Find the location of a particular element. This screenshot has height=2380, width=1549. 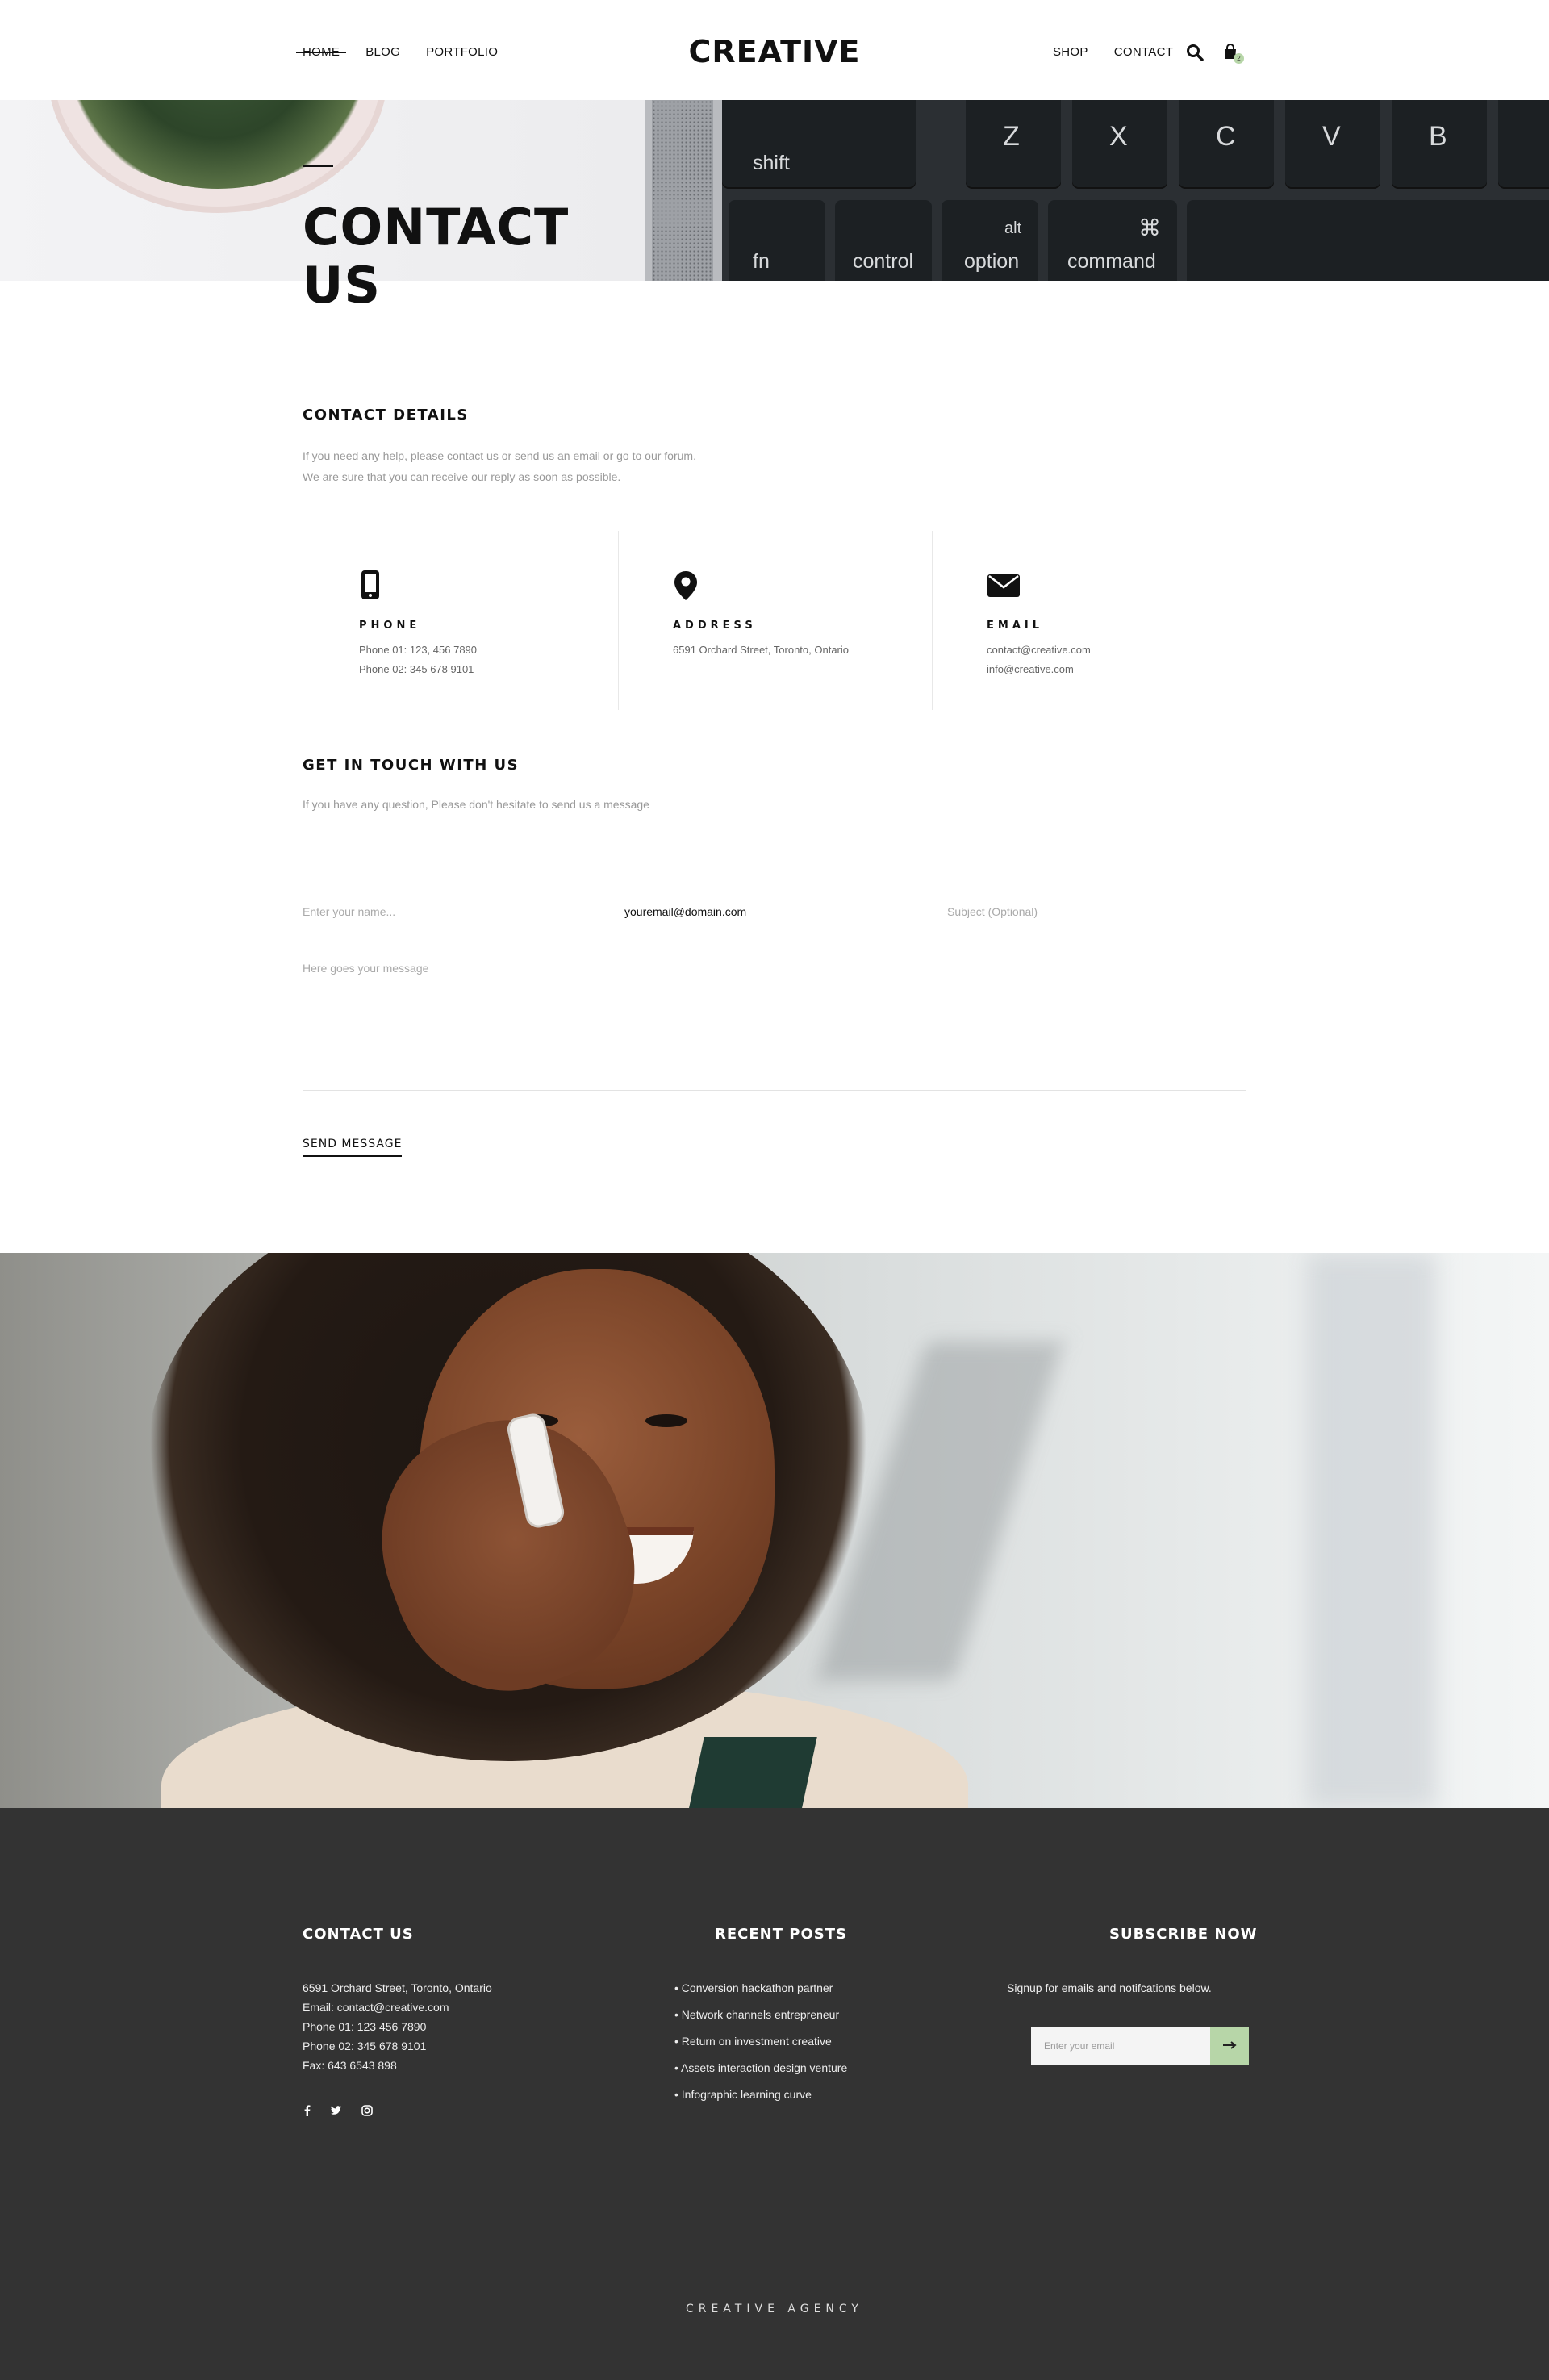

key-b-label: B is located at coordinates (1438, 136).